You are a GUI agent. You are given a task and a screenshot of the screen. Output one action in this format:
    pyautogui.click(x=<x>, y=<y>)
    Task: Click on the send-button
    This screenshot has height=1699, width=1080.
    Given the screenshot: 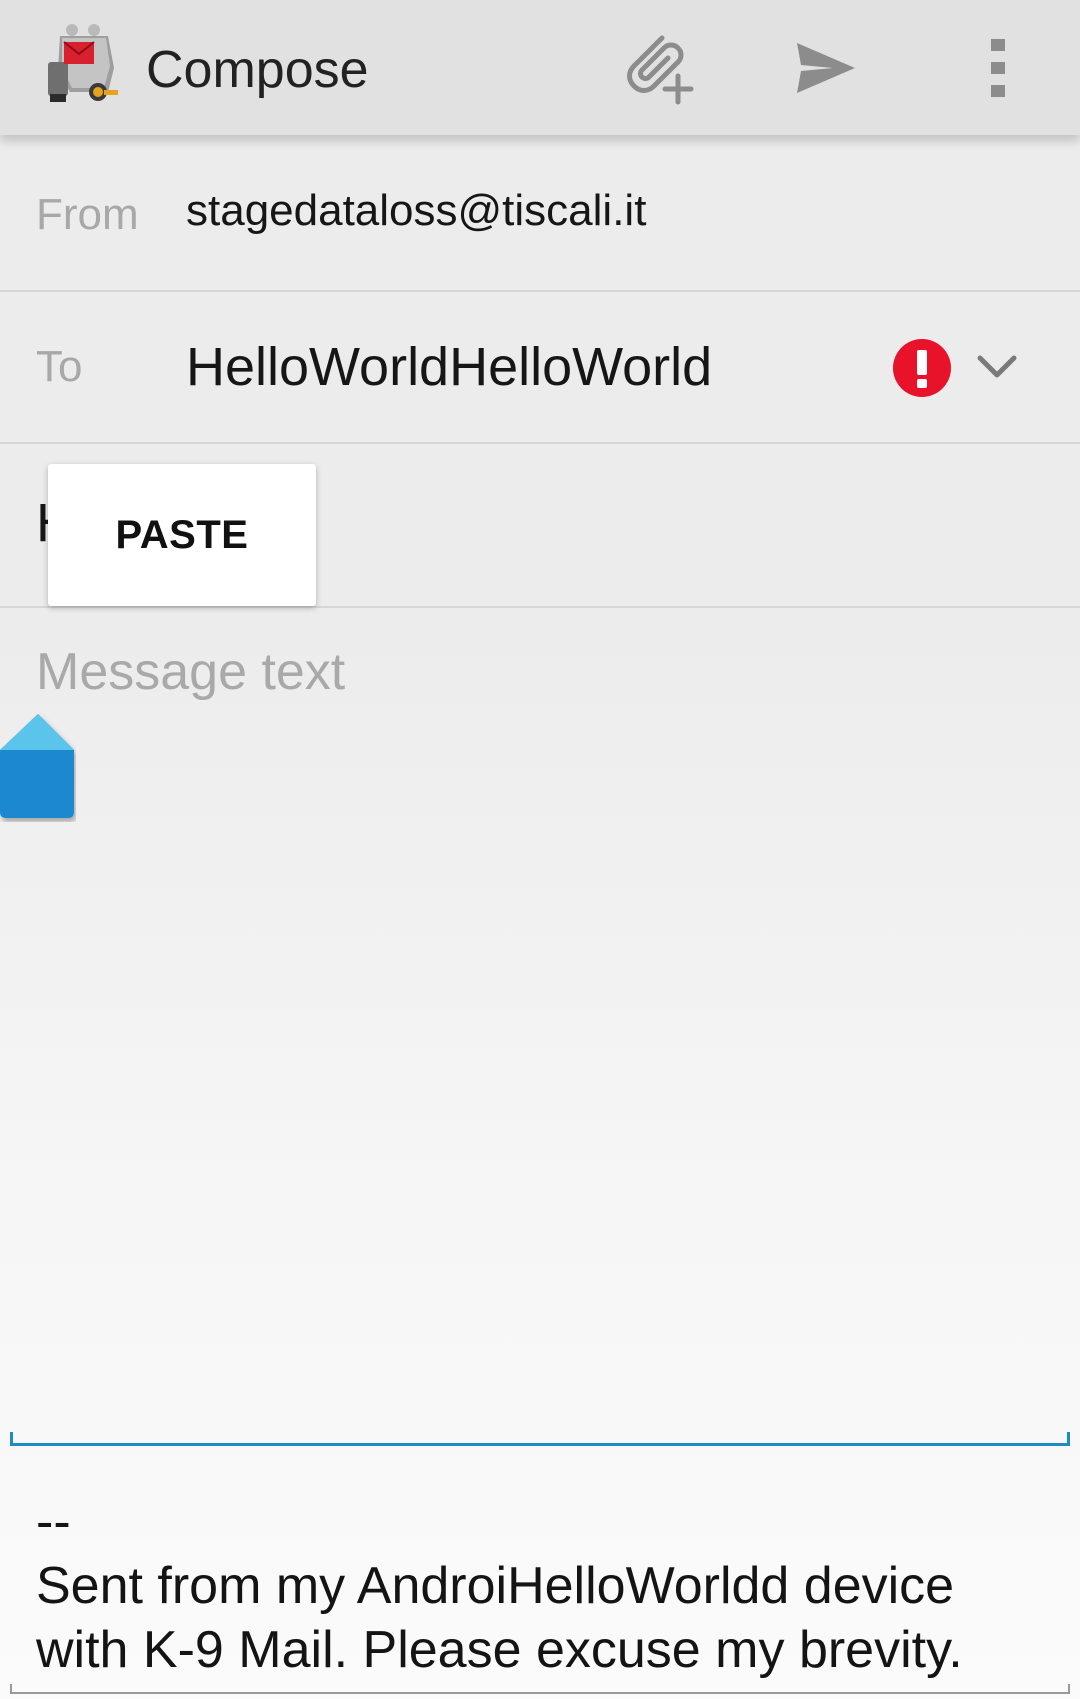 What is the action you would take?
    pyautogui.click(x=826, y=68)
    